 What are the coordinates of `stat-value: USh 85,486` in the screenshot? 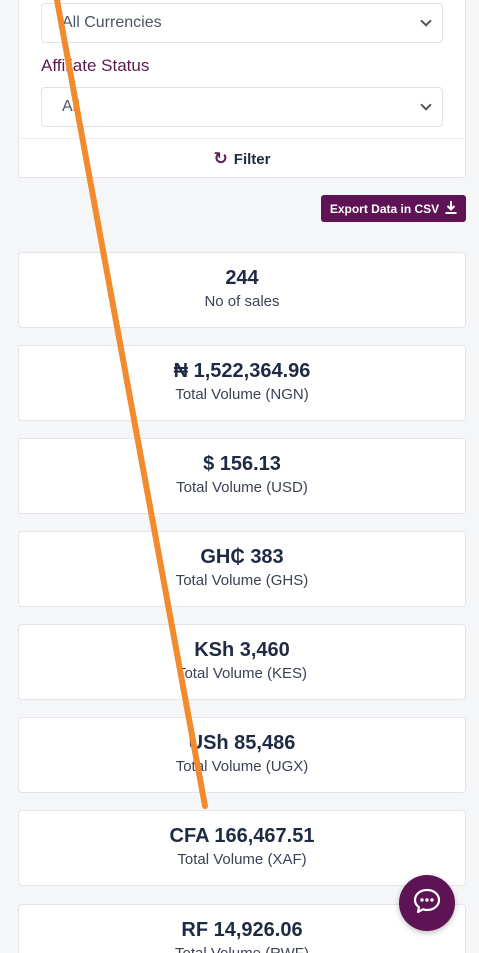 It's located at (242, 743).